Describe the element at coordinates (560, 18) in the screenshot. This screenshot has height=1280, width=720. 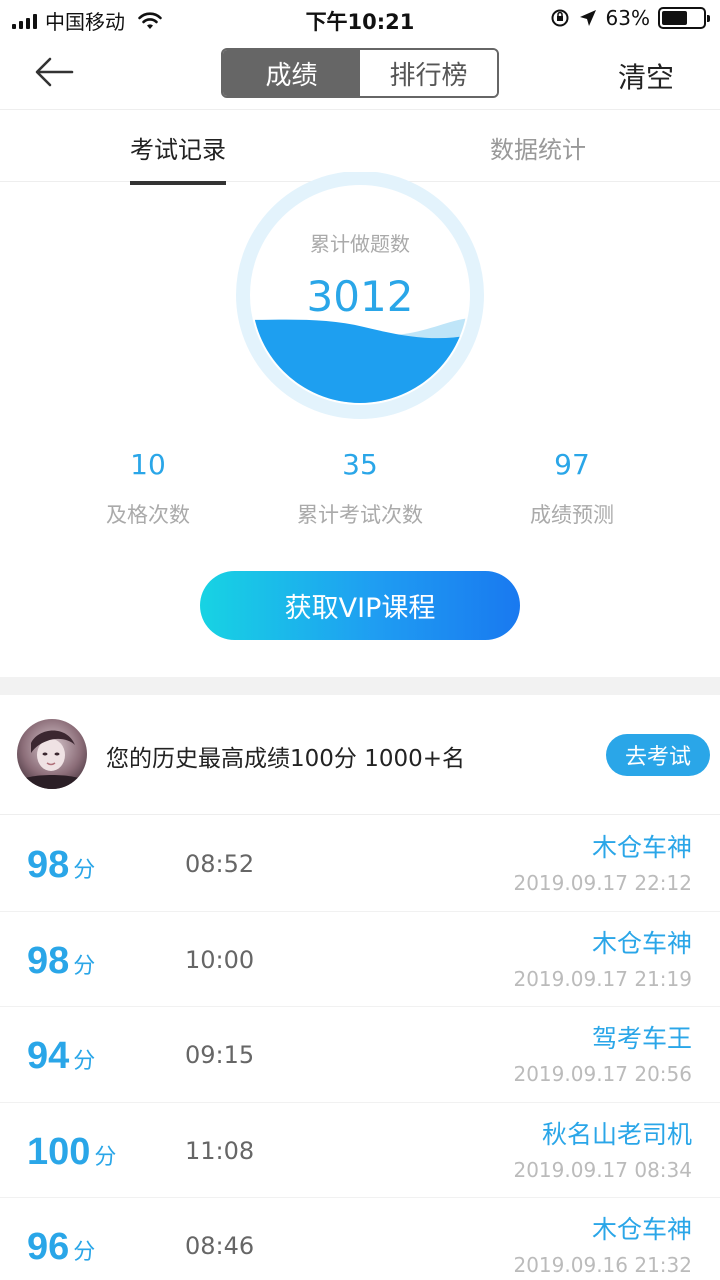
I see `orientation-lock-icon` at that location.